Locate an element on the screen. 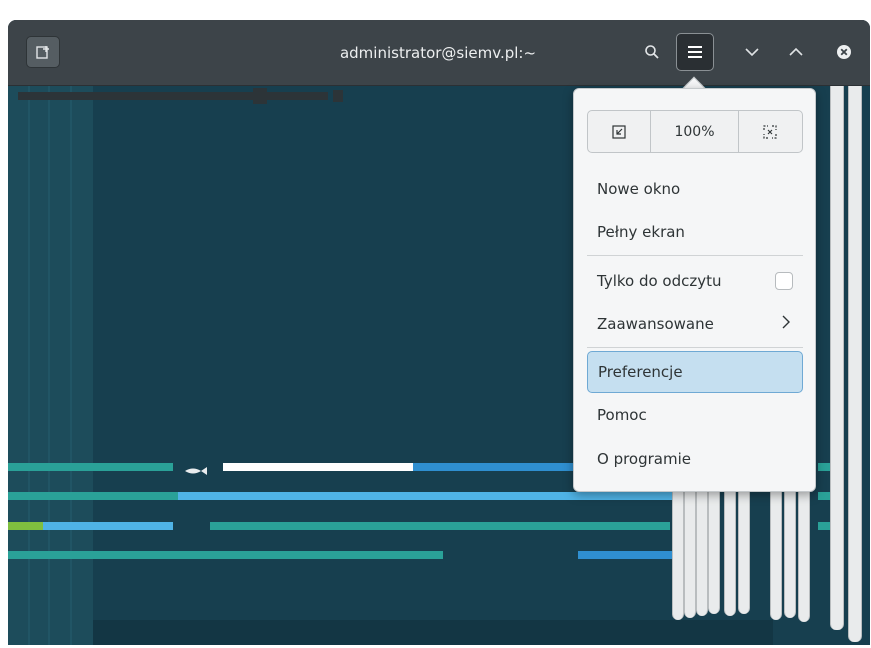 This screenshot has height=648, width=871. menu-item-label: Pełny ekran is located at coordinates (641, 232).